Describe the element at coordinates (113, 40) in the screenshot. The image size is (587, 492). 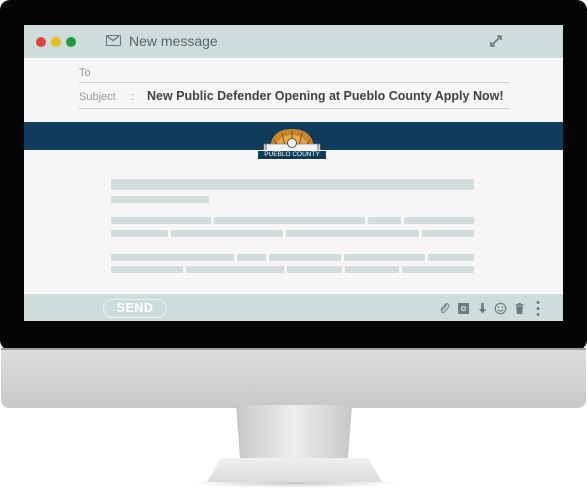
I see `envelope-icon` at that location.